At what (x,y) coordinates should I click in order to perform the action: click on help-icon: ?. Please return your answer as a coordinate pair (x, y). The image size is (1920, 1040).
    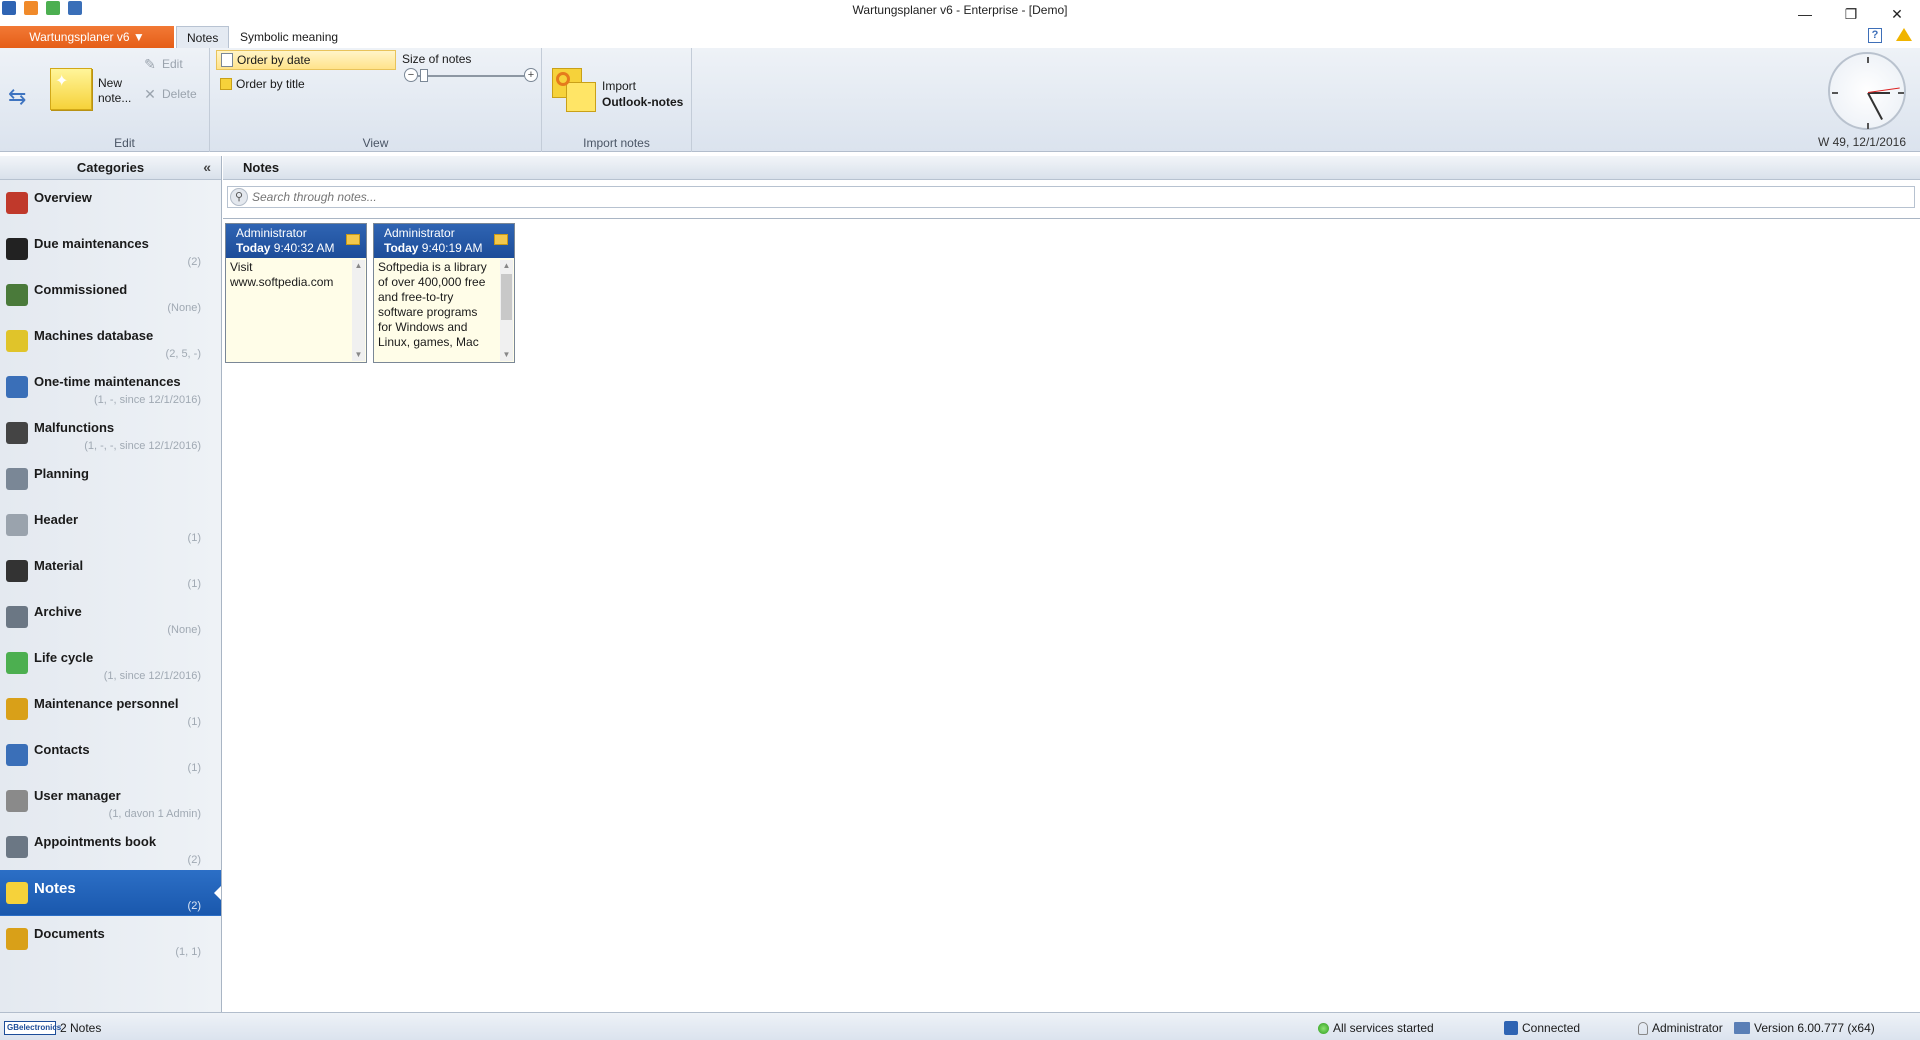
    Looking at the image, I should click on (1875, 35).